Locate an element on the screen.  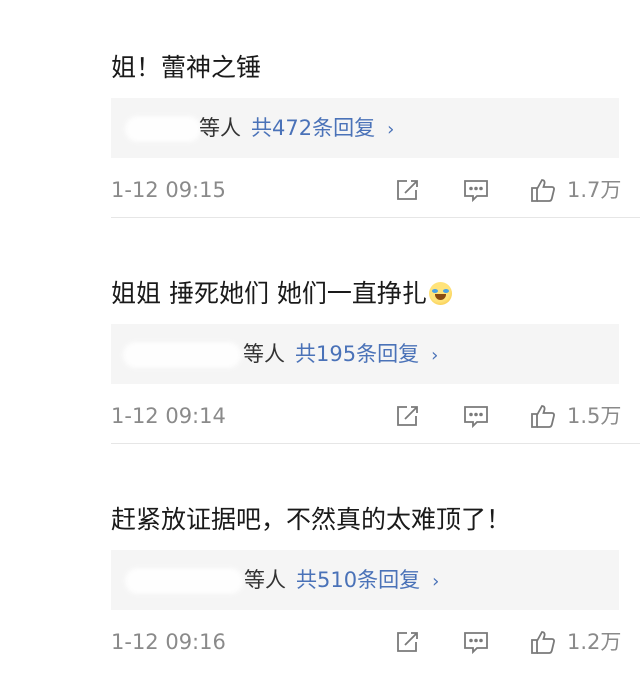
reply-summary: 等人 共472条回复 › is located at coordinates (296, 129).